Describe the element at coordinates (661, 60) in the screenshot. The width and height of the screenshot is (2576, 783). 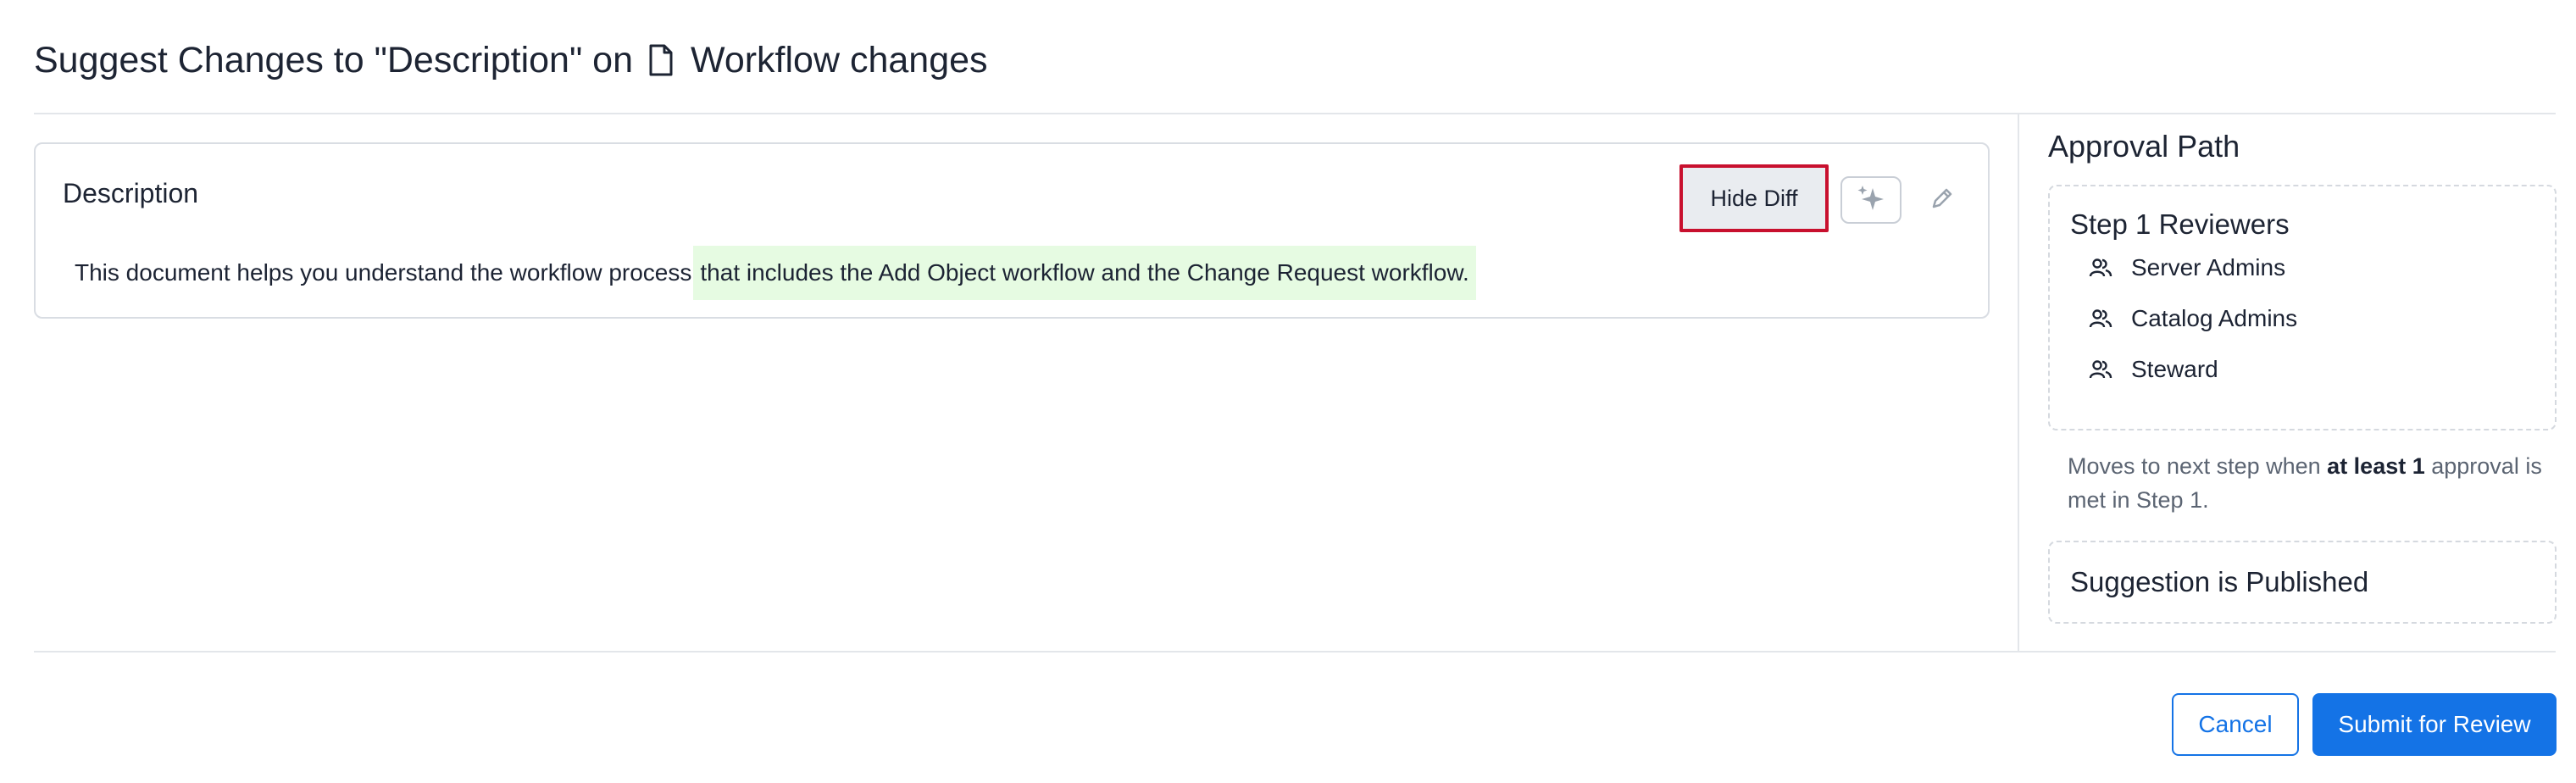
I see `document-icon` at that location.